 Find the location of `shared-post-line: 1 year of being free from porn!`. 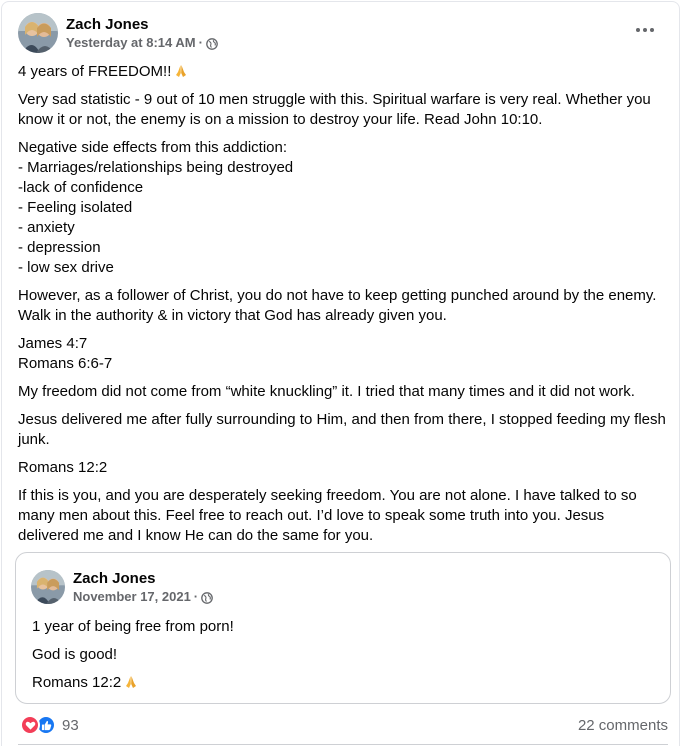

shared-post-line: 1 year of being free from porn! is located at coordinates (133, 626).